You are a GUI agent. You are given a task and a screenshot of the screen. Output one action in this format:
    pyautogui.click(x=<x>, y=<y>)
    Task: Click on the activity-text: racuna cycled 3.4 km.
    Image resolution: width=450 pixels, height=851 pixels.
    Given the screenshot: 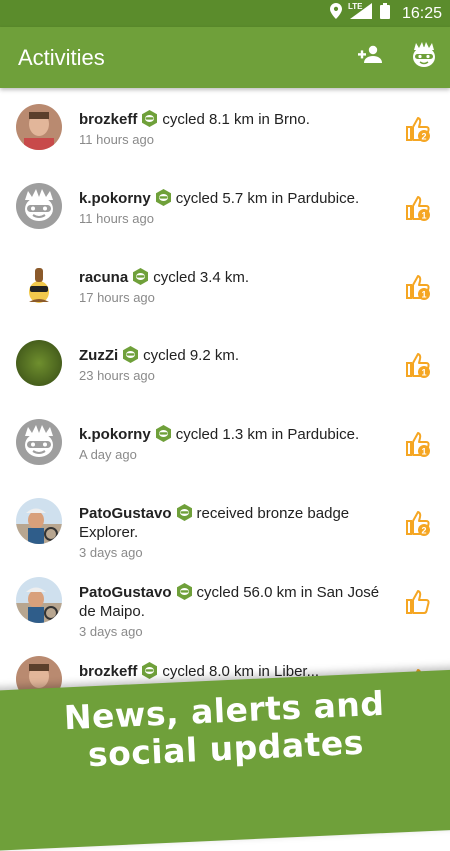 What is the action you would take?
    pyautogui.click(x=229, y=277)
    